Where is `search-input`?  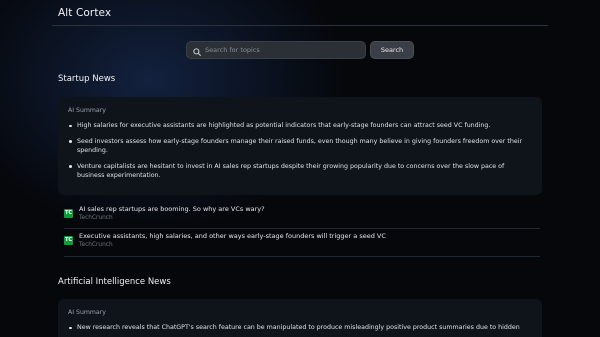
search-input is located at coordinates (280, 50).